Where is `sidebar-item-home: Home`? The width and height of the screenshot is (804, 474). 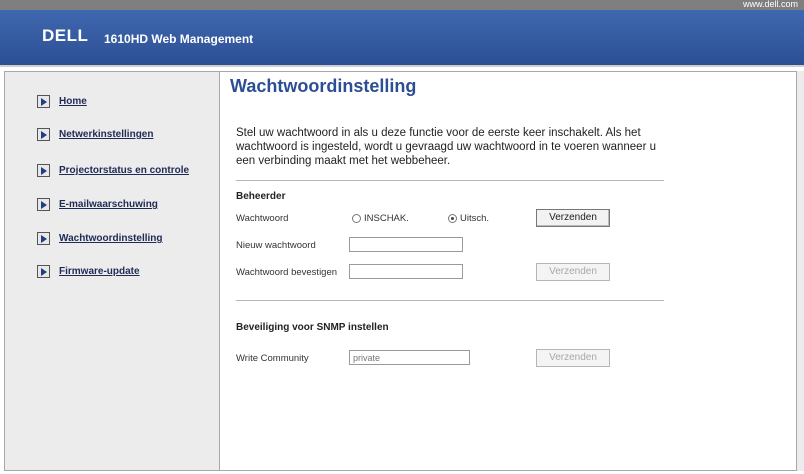 sidebar-item-home: Home is located at coordinates (62, 101).